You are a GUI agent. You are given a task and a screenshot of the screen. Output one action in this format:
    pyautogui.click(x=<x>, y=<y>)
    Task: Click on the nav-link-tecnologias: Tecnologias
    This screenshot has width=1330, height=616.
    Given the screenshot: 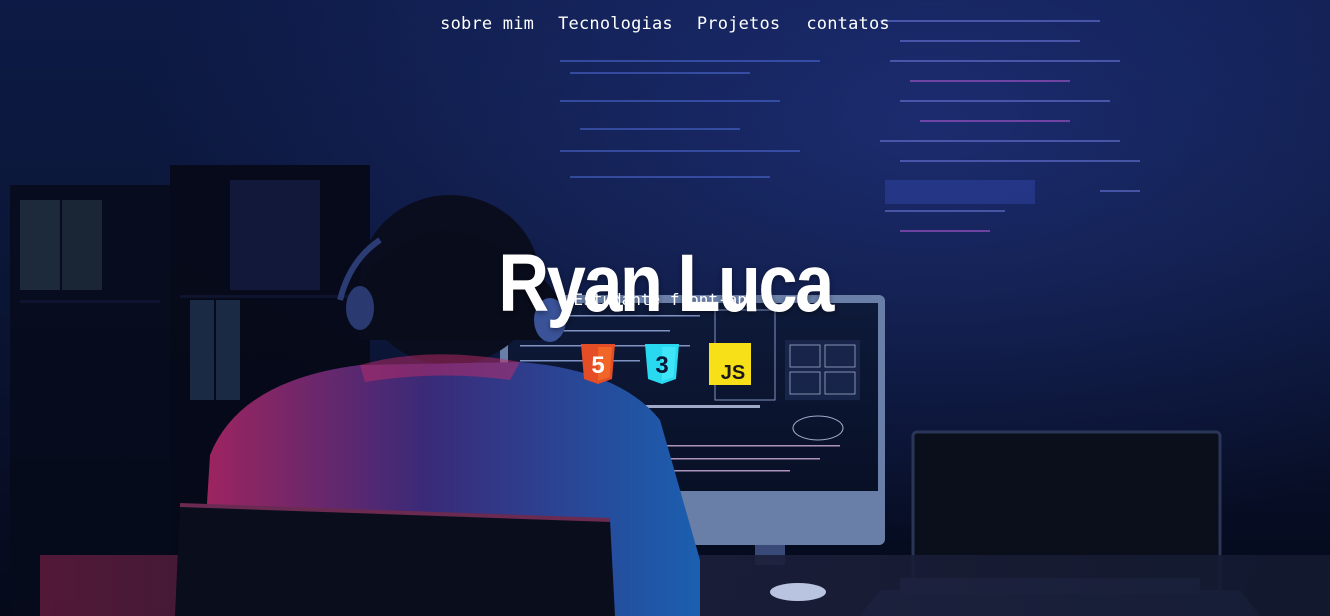 What is the action you would take?
    pyautogui.click(x=615, y=24)
    